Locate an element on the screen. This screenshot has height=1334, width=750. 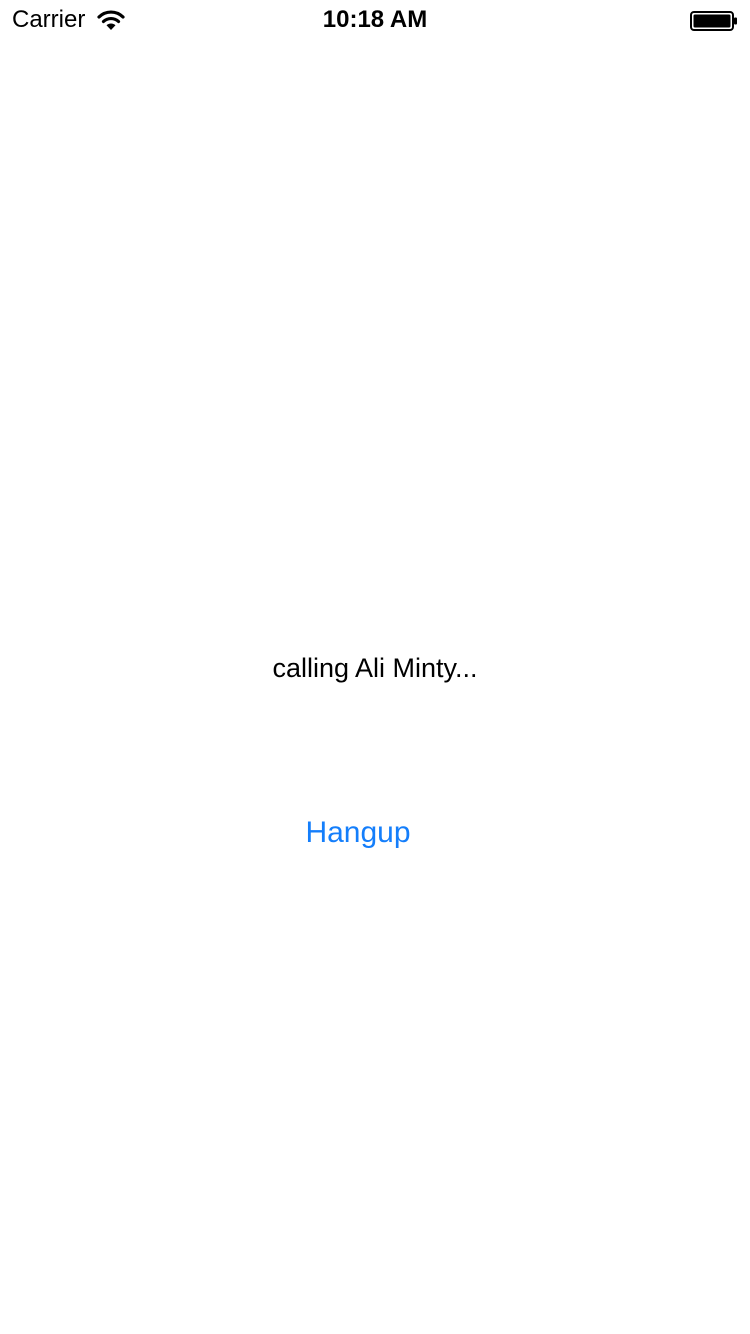
status-bar: Carrier 10:18 AM is located at coordinates (375, 20).